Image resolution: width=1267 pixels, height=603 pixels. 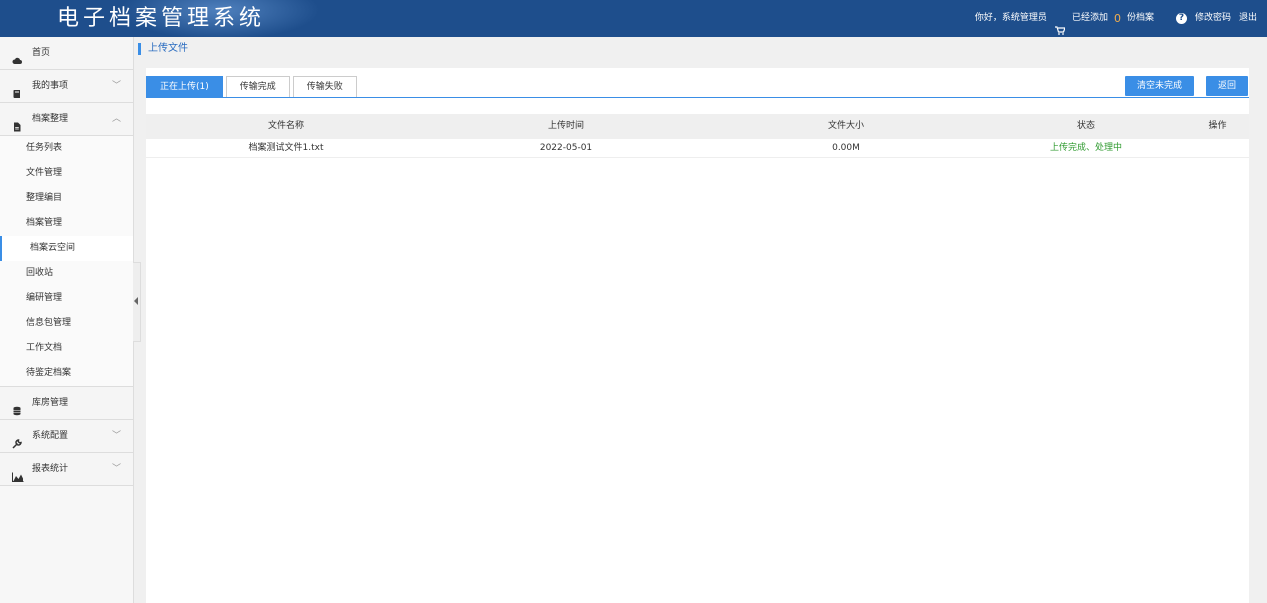 I want to click on sidebar-sub-item-pending-appraisal: 待鉴定档案, so click(x=66, y=373).